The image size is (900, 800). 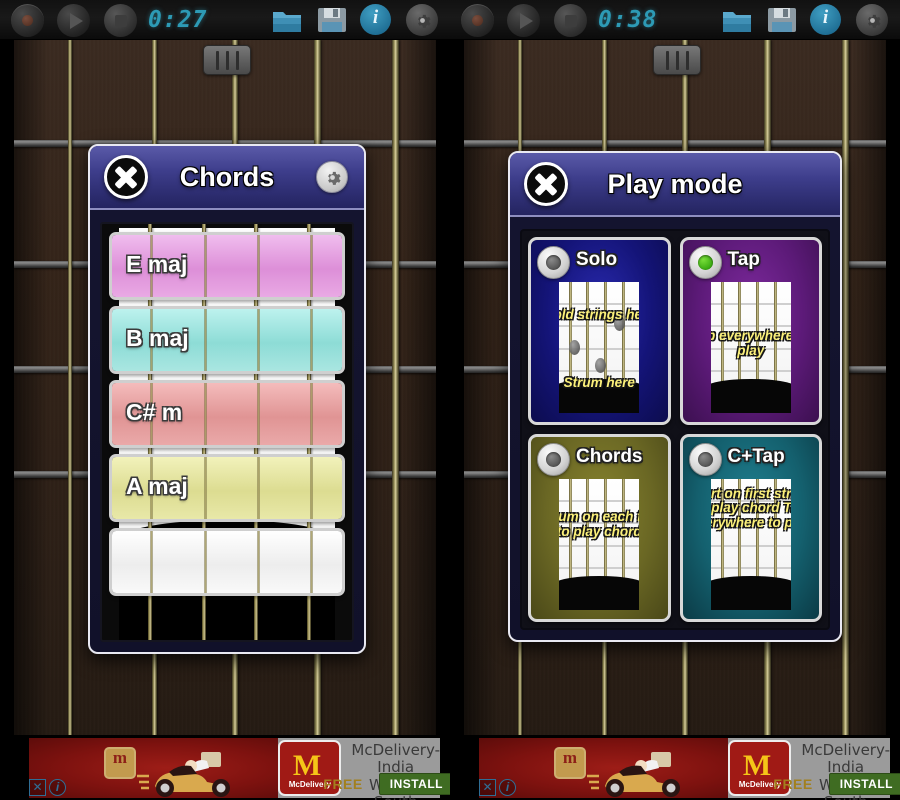 I want to click on play-mode-dialog-header: Play mode, so click(x=675, y=185).